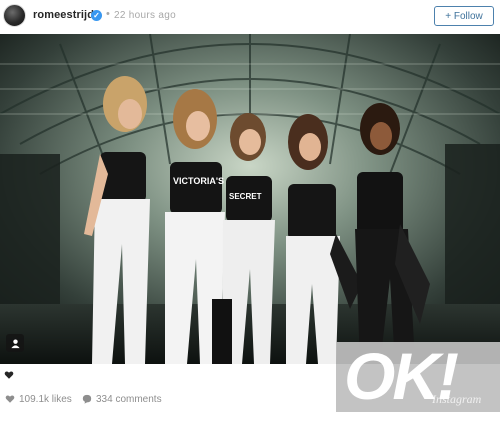 This screenshot has height=422, width=500. I want to click on post-timestamp: 22 hours ago, so click(145, 15).